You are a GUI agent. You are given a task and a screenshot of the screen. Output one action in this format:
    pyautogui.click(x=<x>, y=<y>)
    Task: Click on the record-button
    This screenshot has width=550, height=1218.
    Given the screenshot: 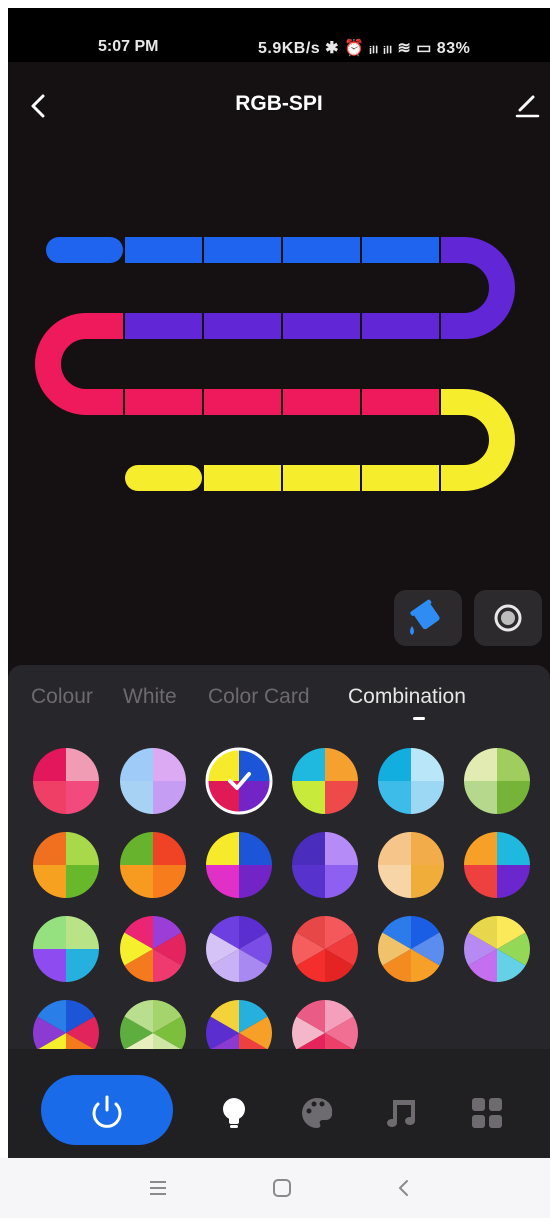 What is the action you would take?
    pyautogui.click(x=508, y=618)
    